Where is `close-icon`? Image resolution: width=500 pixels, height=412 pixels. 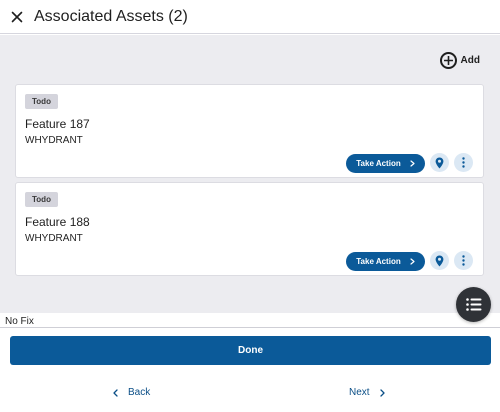 close-icon is located at coordinates (17, 16).